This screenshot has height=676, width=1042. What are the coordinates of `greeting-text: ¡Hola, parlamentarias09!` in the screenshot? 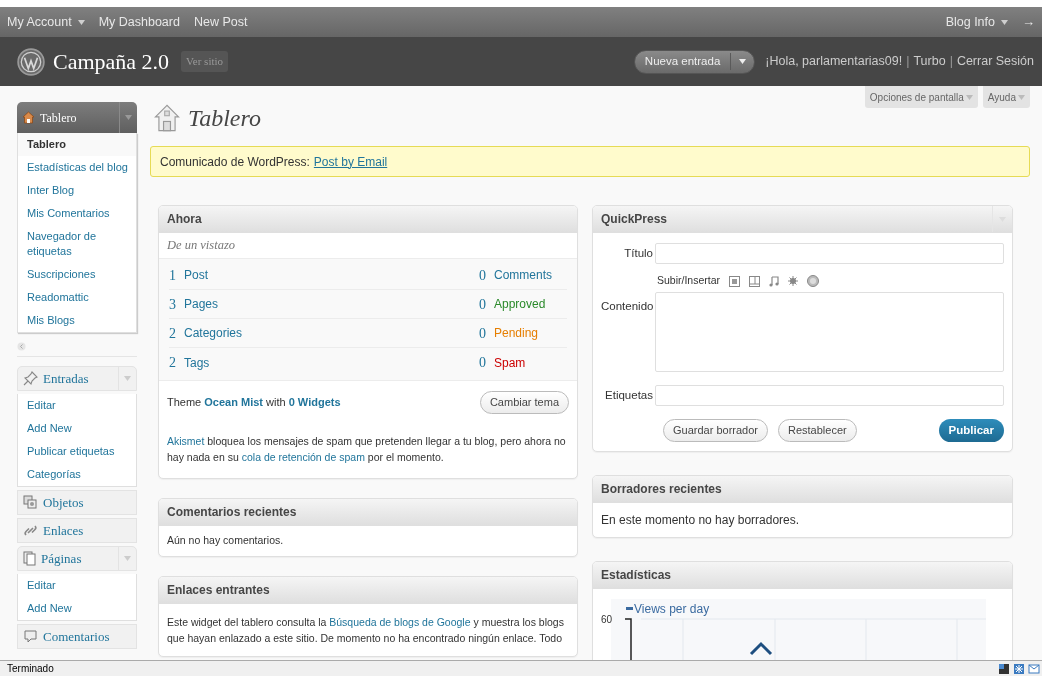 It's located at (834, 62).